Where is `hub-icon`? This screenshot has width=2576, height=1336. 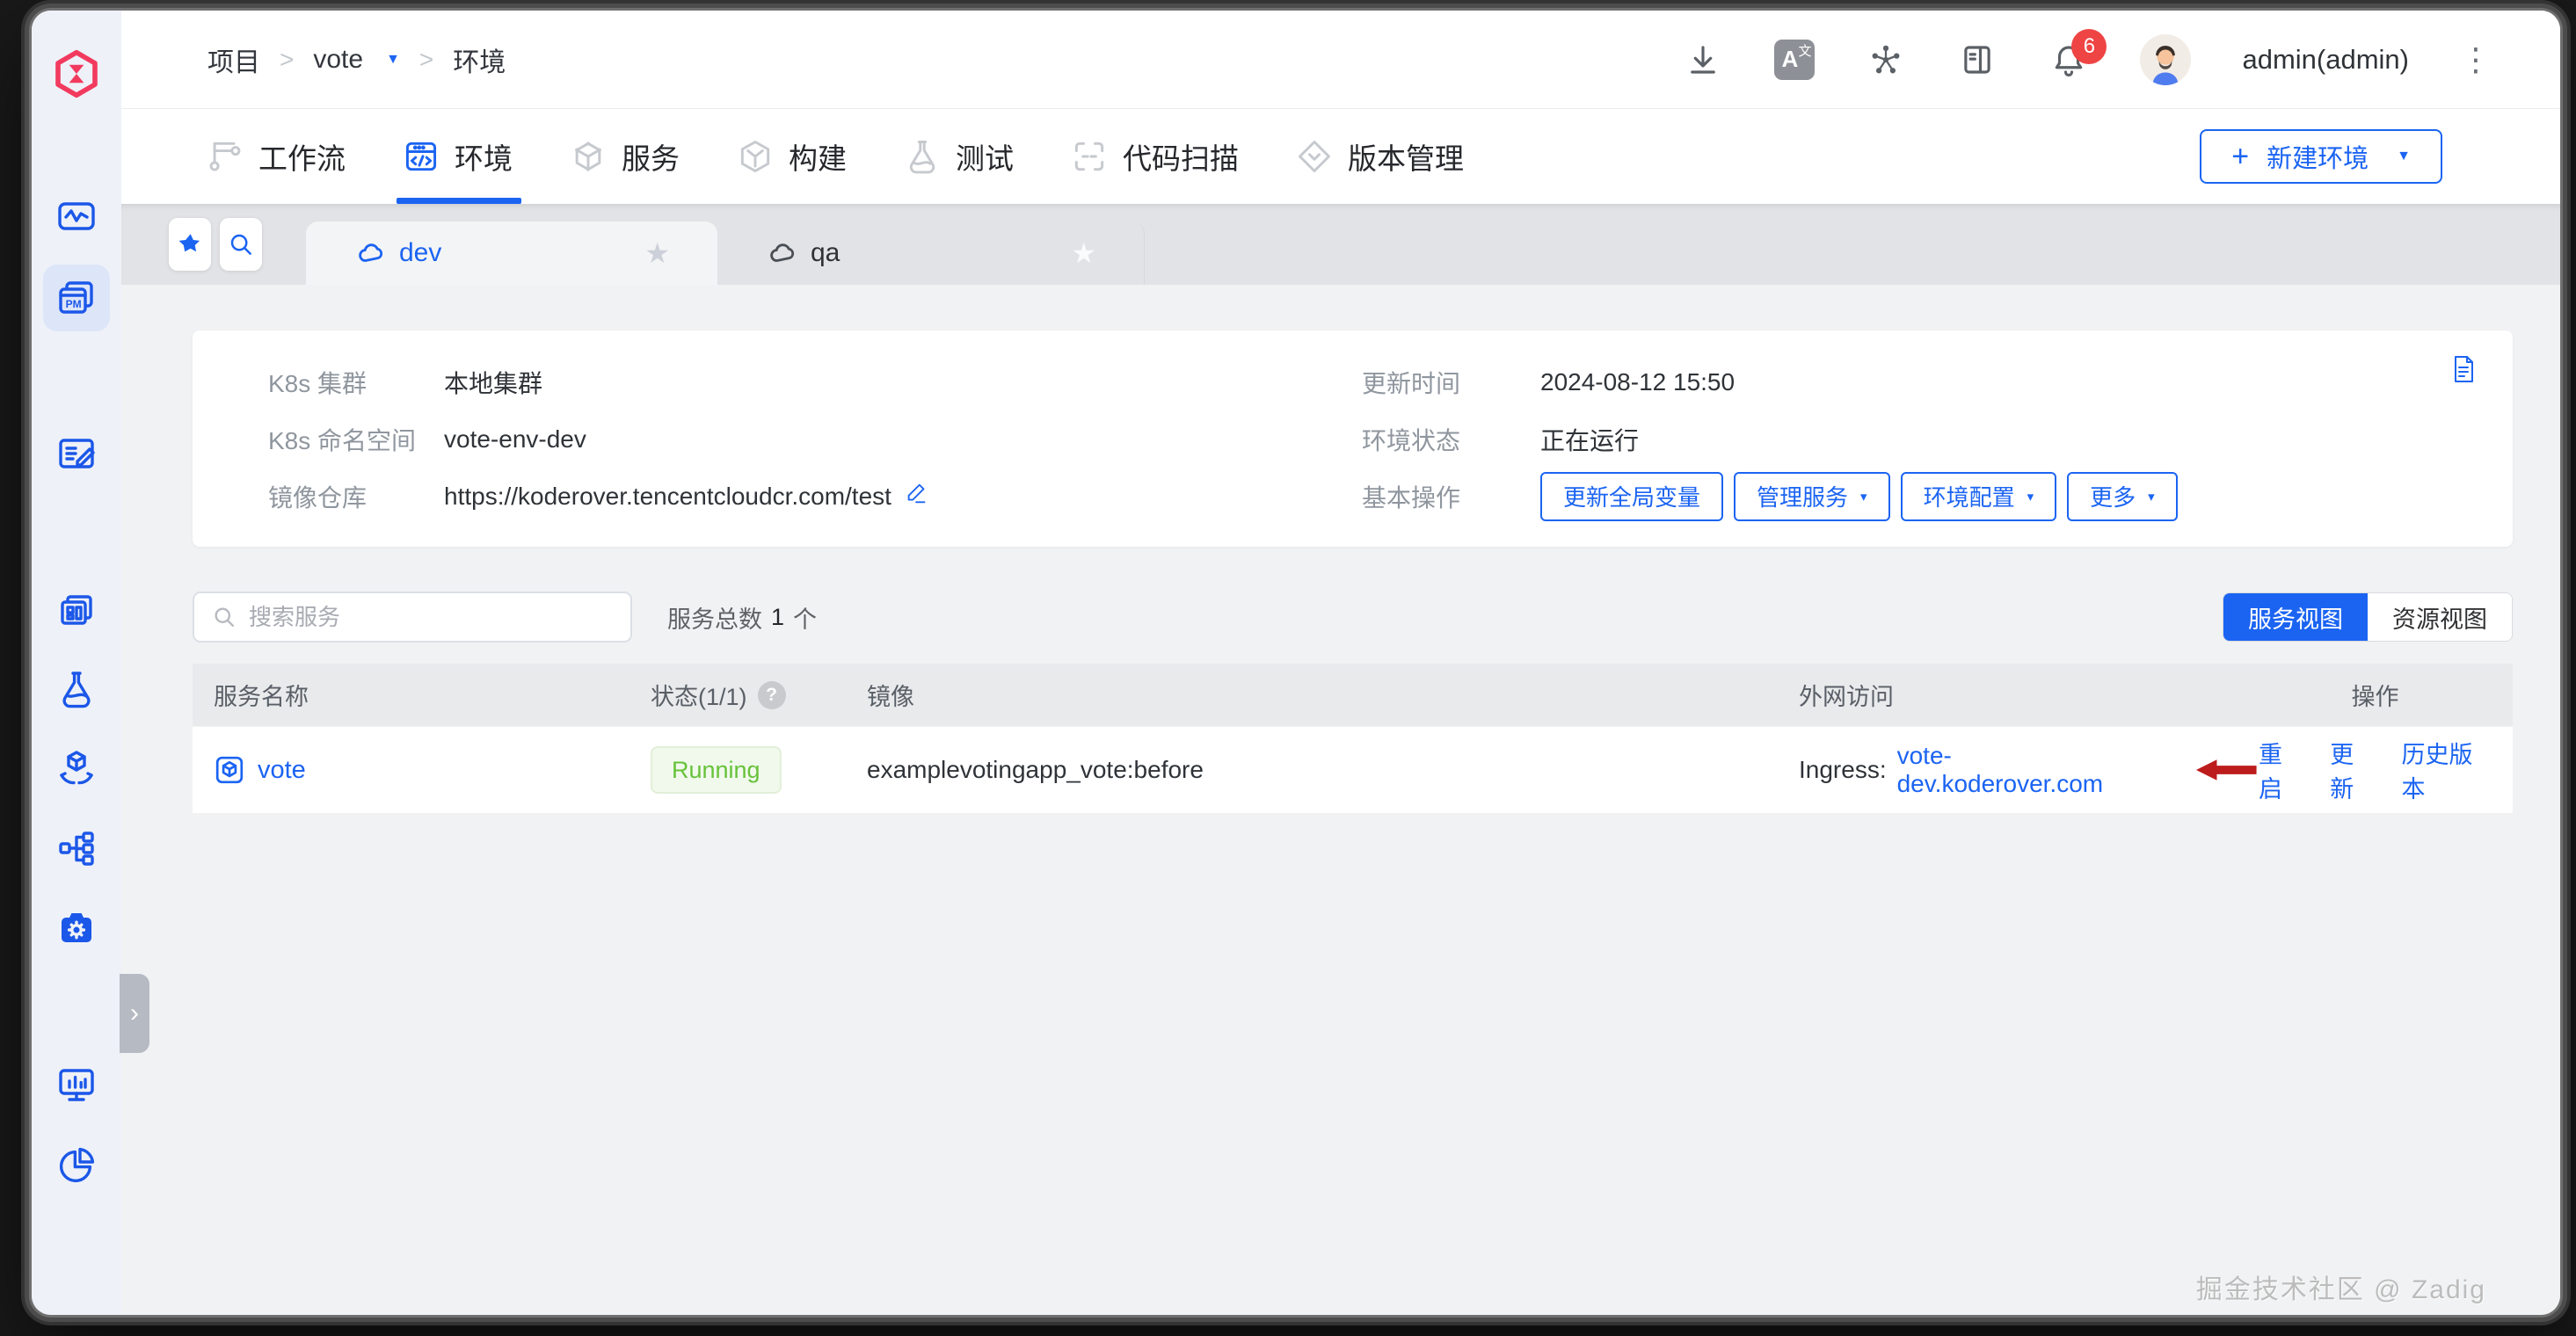 hub-icon is located at coordinates (1886, 60).